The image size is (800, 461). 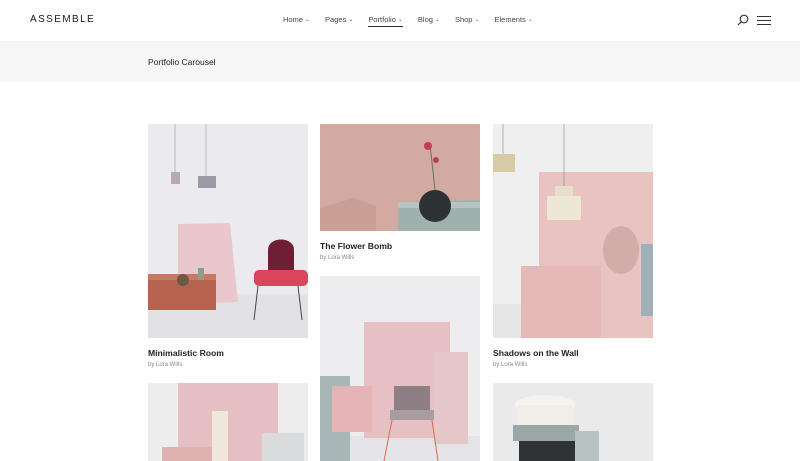 I want to click on nav-item-home: Home ⌄, so click(x=296, y=19).